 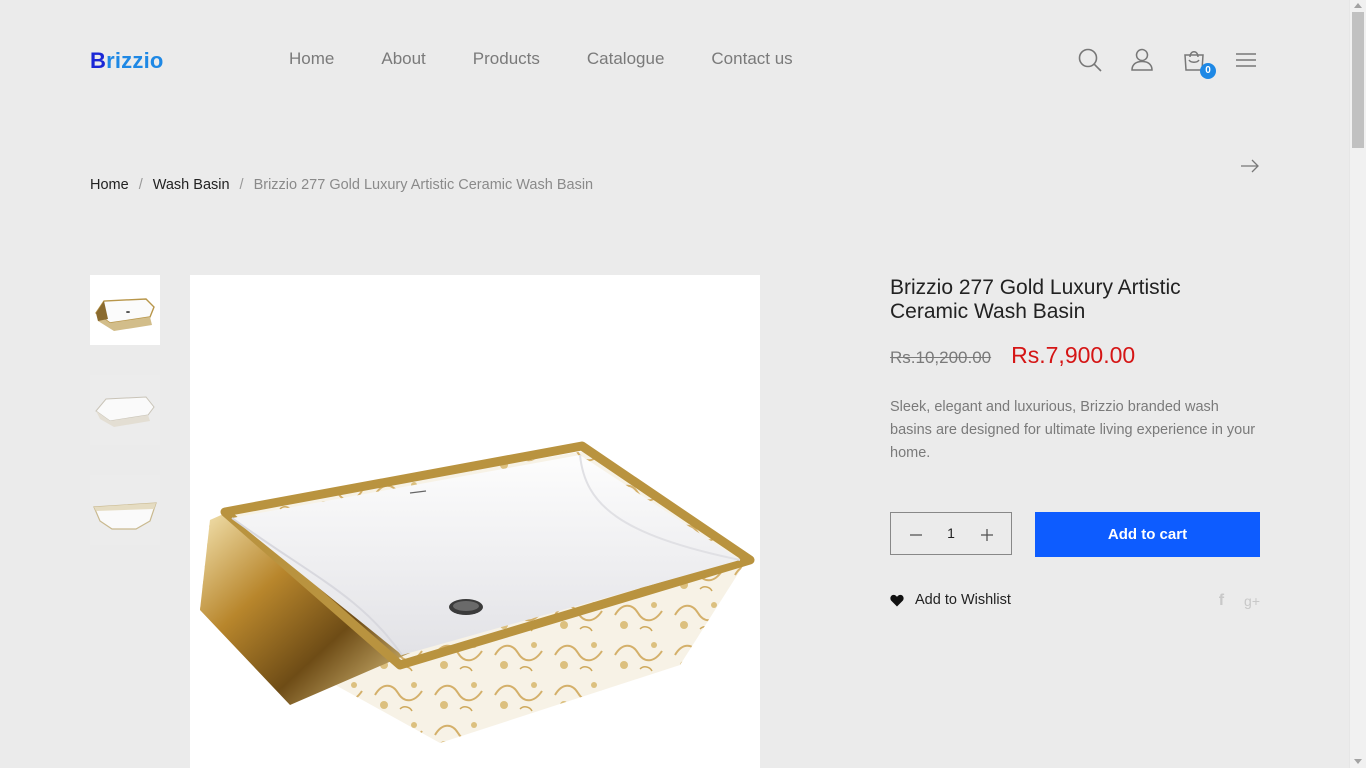 I want to click on heart-icon, so click(x=897, y=600).